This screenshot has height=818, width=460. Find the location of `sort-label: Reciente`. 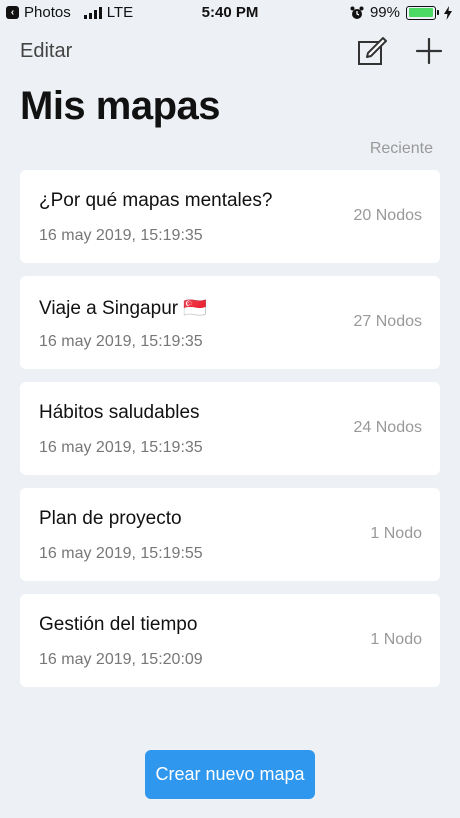

sort-label: Reciente is located at coordinates (401, 149).